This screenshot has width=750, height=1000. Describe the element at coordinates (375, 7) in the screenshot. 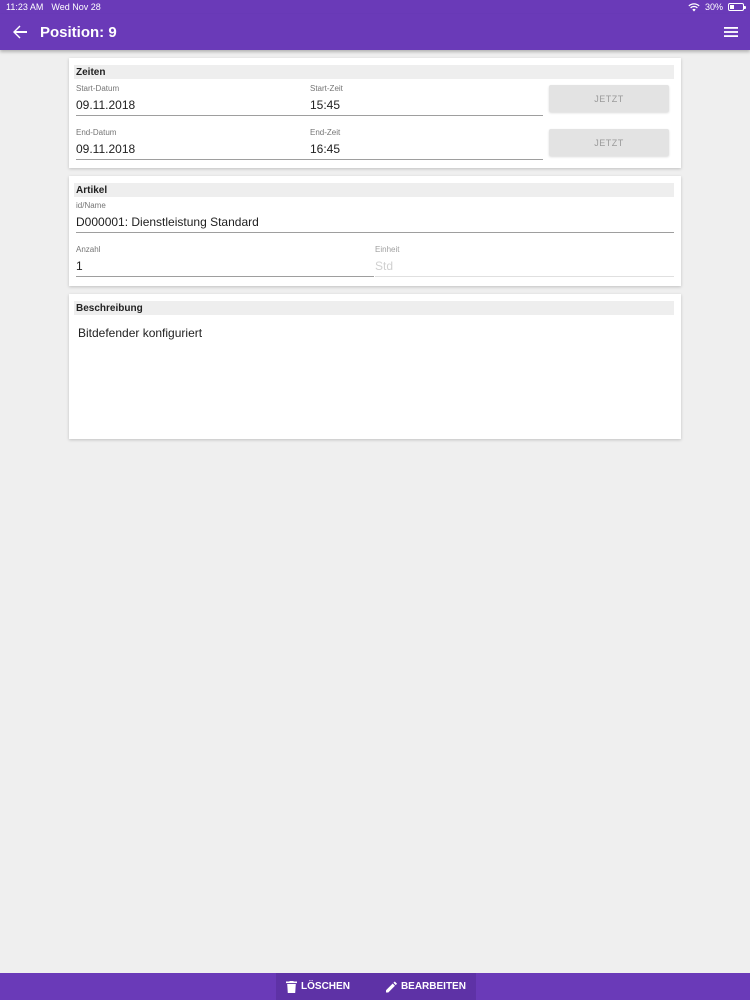

I see `status-bar: 11:23 AM Wed Nov 28 30%` at that location.